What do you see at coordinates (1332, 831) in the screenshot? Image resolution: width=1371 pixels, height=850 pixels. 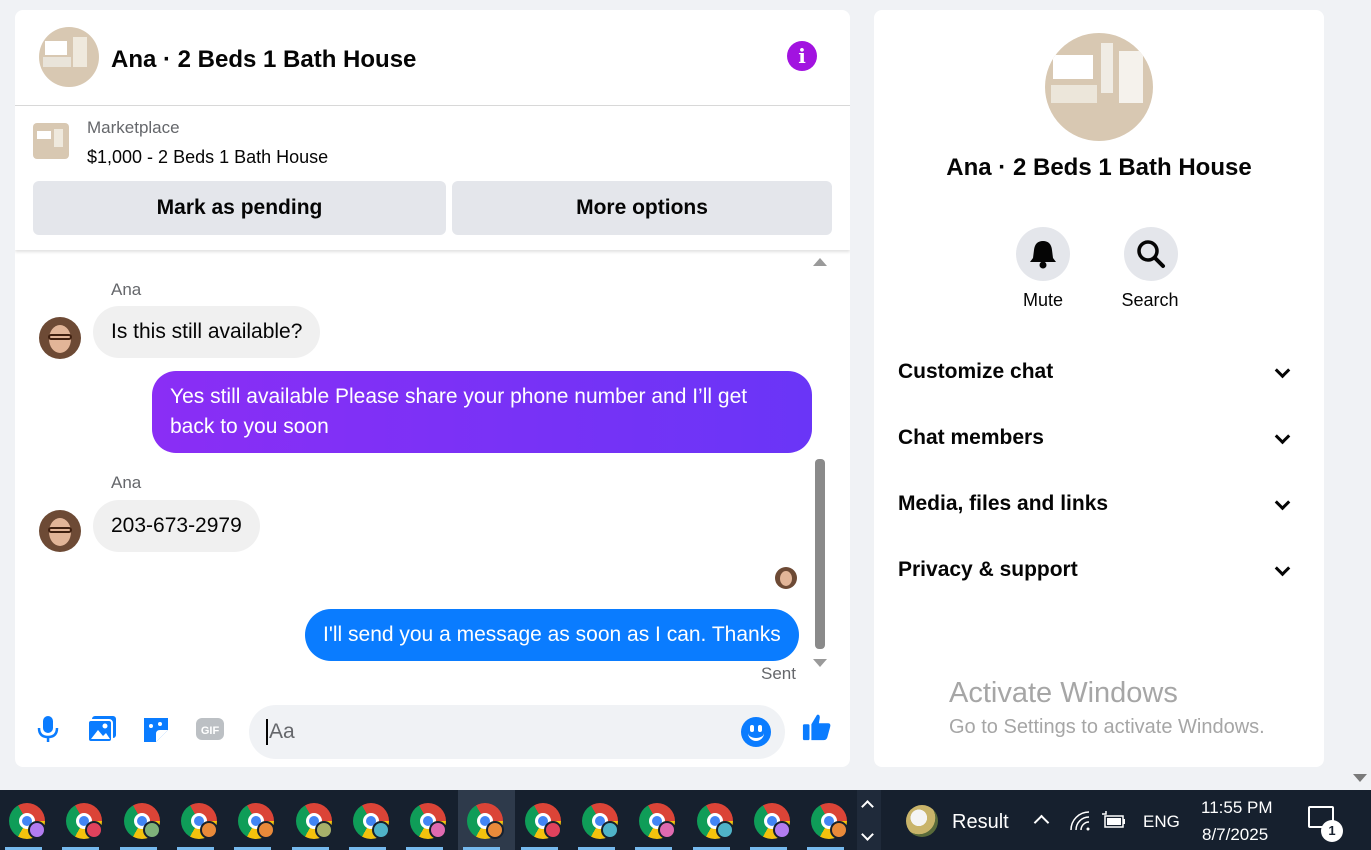 I see `notification-count: 1` at bounding box center [1332, 831].